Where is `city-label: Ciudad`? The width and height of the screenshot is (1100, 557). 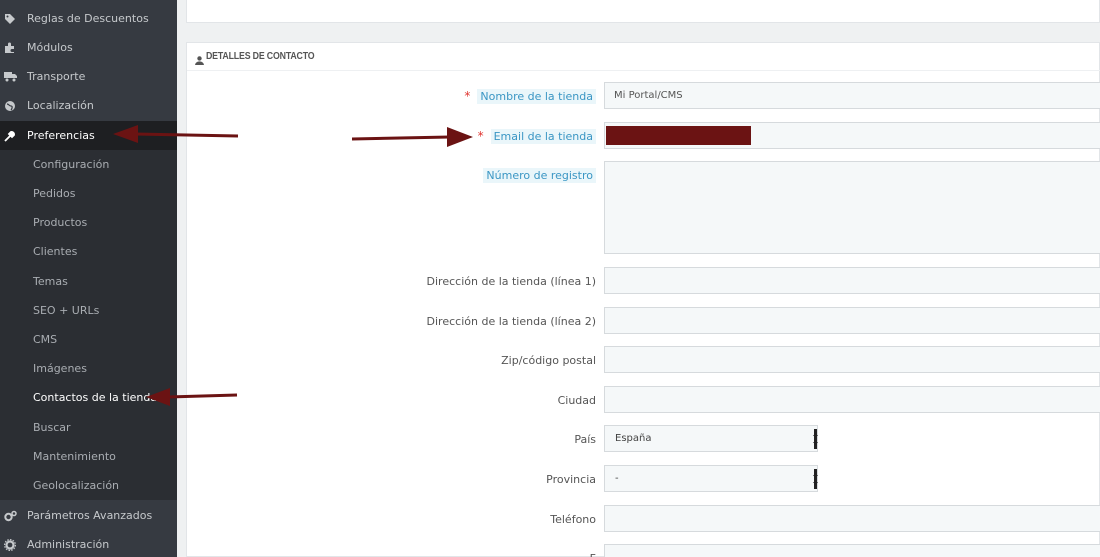 city-label: Ciudad is located at coordinates (576, 400).